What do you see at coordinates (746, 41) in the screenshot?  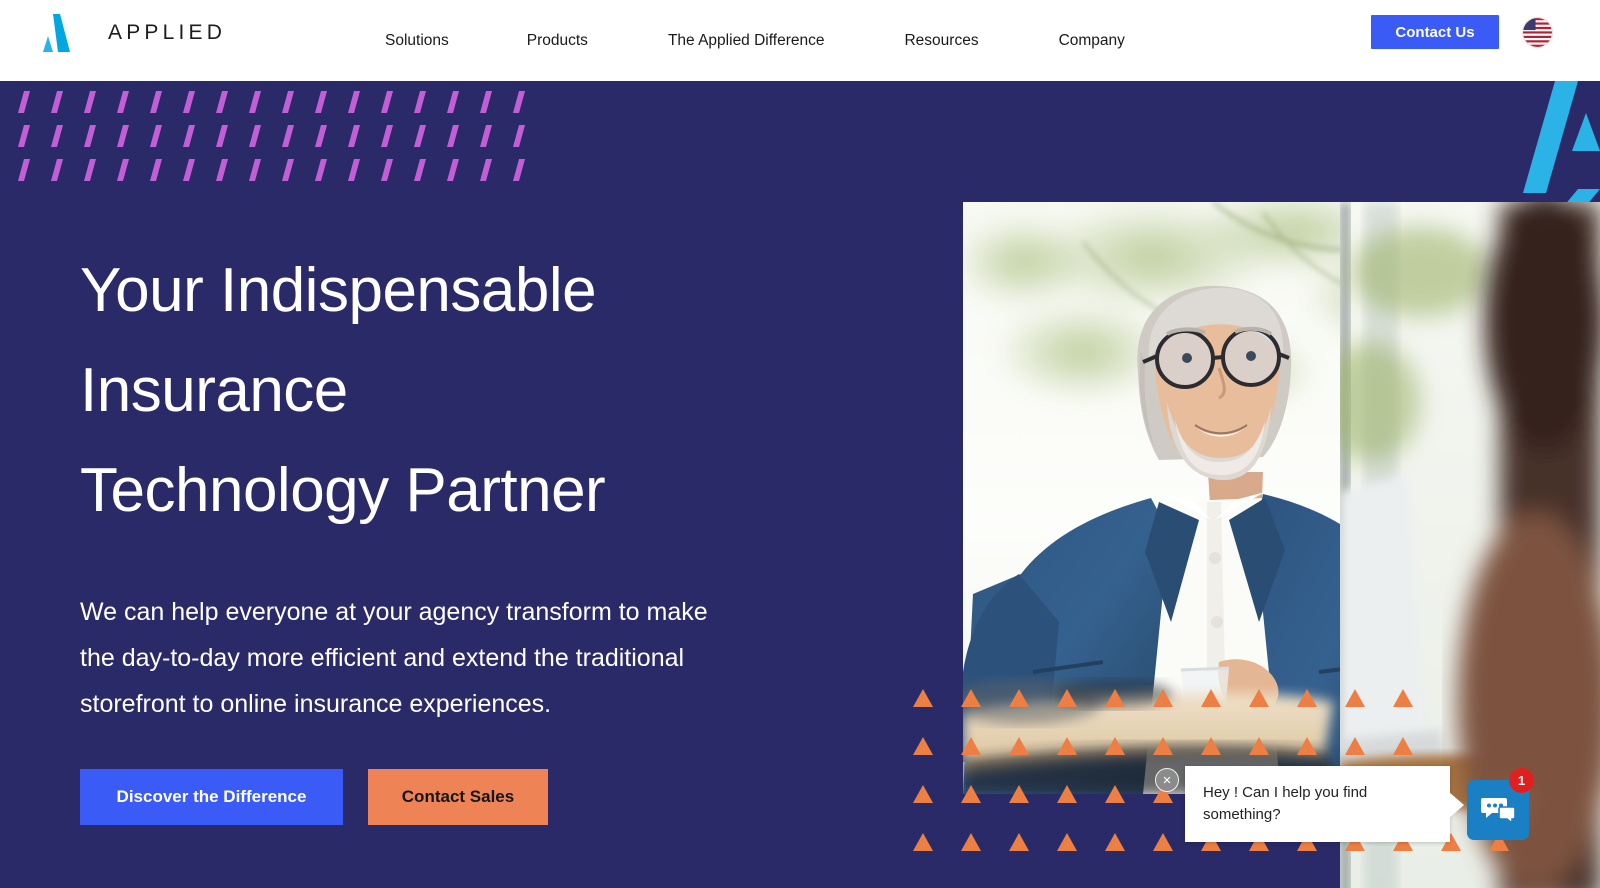 I see `nav-item-the-applied-difference: The Applied Difference` at bounding box center [746, 41].